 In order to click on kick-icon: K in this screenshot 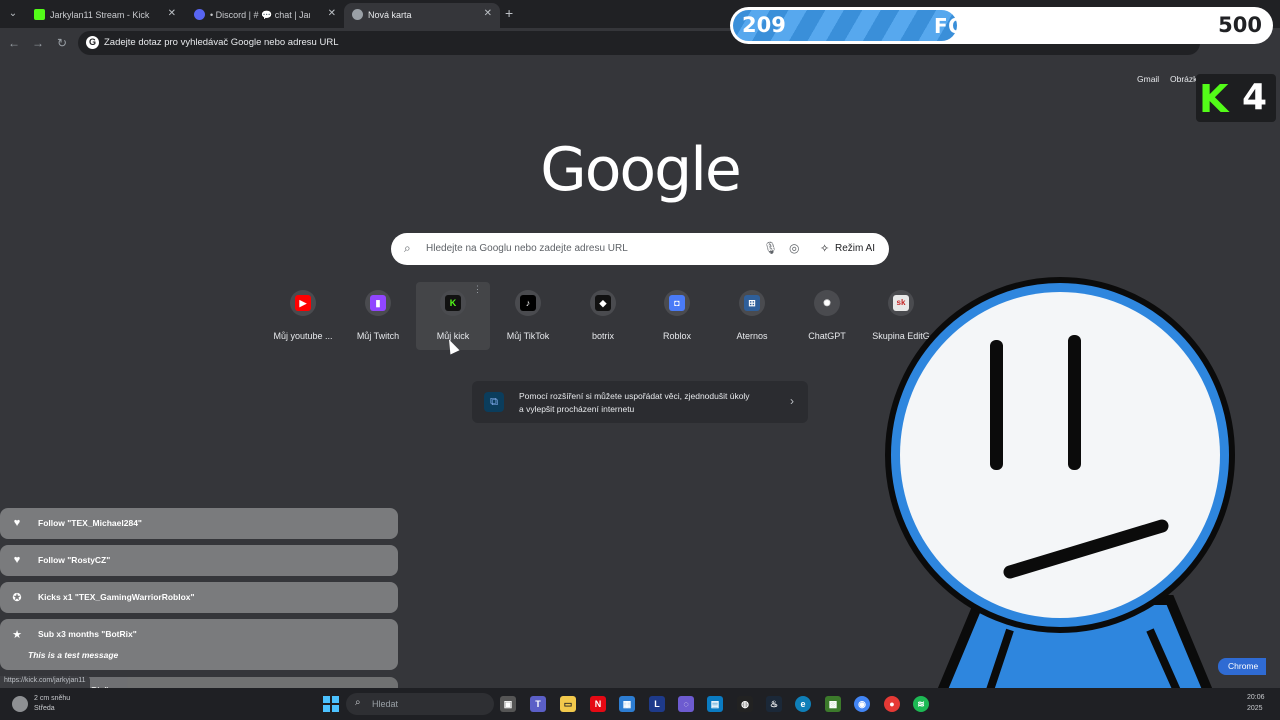, I will do `click(453, 303)`.